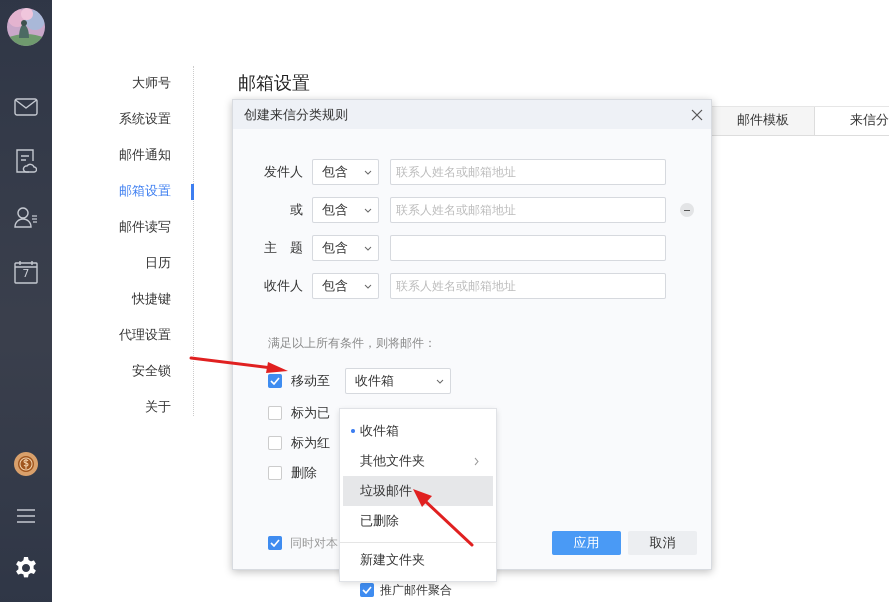 The width and height of the screenshot is (889, 602). I want to click on settings-nav-item: 系统设置, so click(156, 120).